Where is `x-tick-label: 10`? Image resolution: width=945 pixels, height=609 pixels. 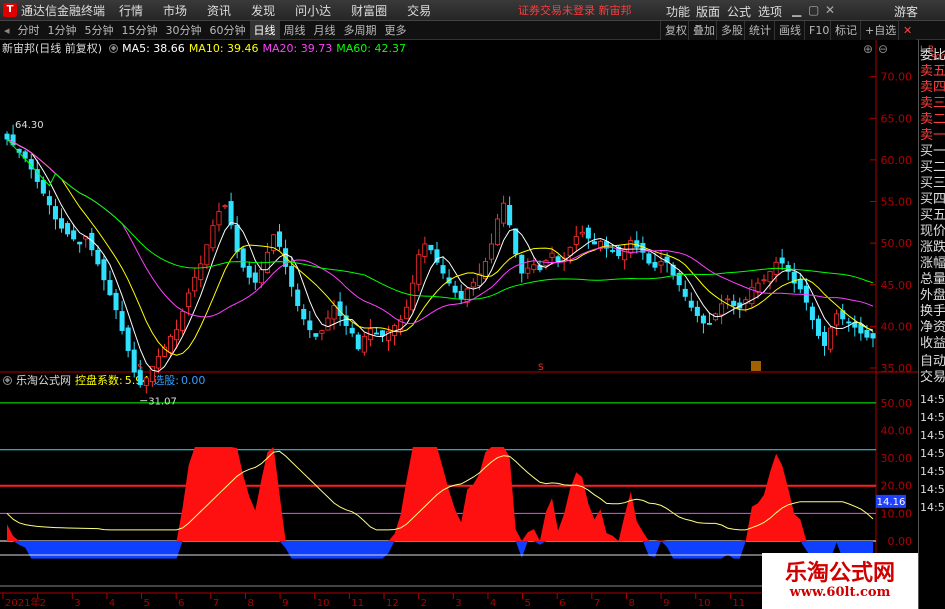
x-tick-label: 10 is located at coordinates (323, 603).